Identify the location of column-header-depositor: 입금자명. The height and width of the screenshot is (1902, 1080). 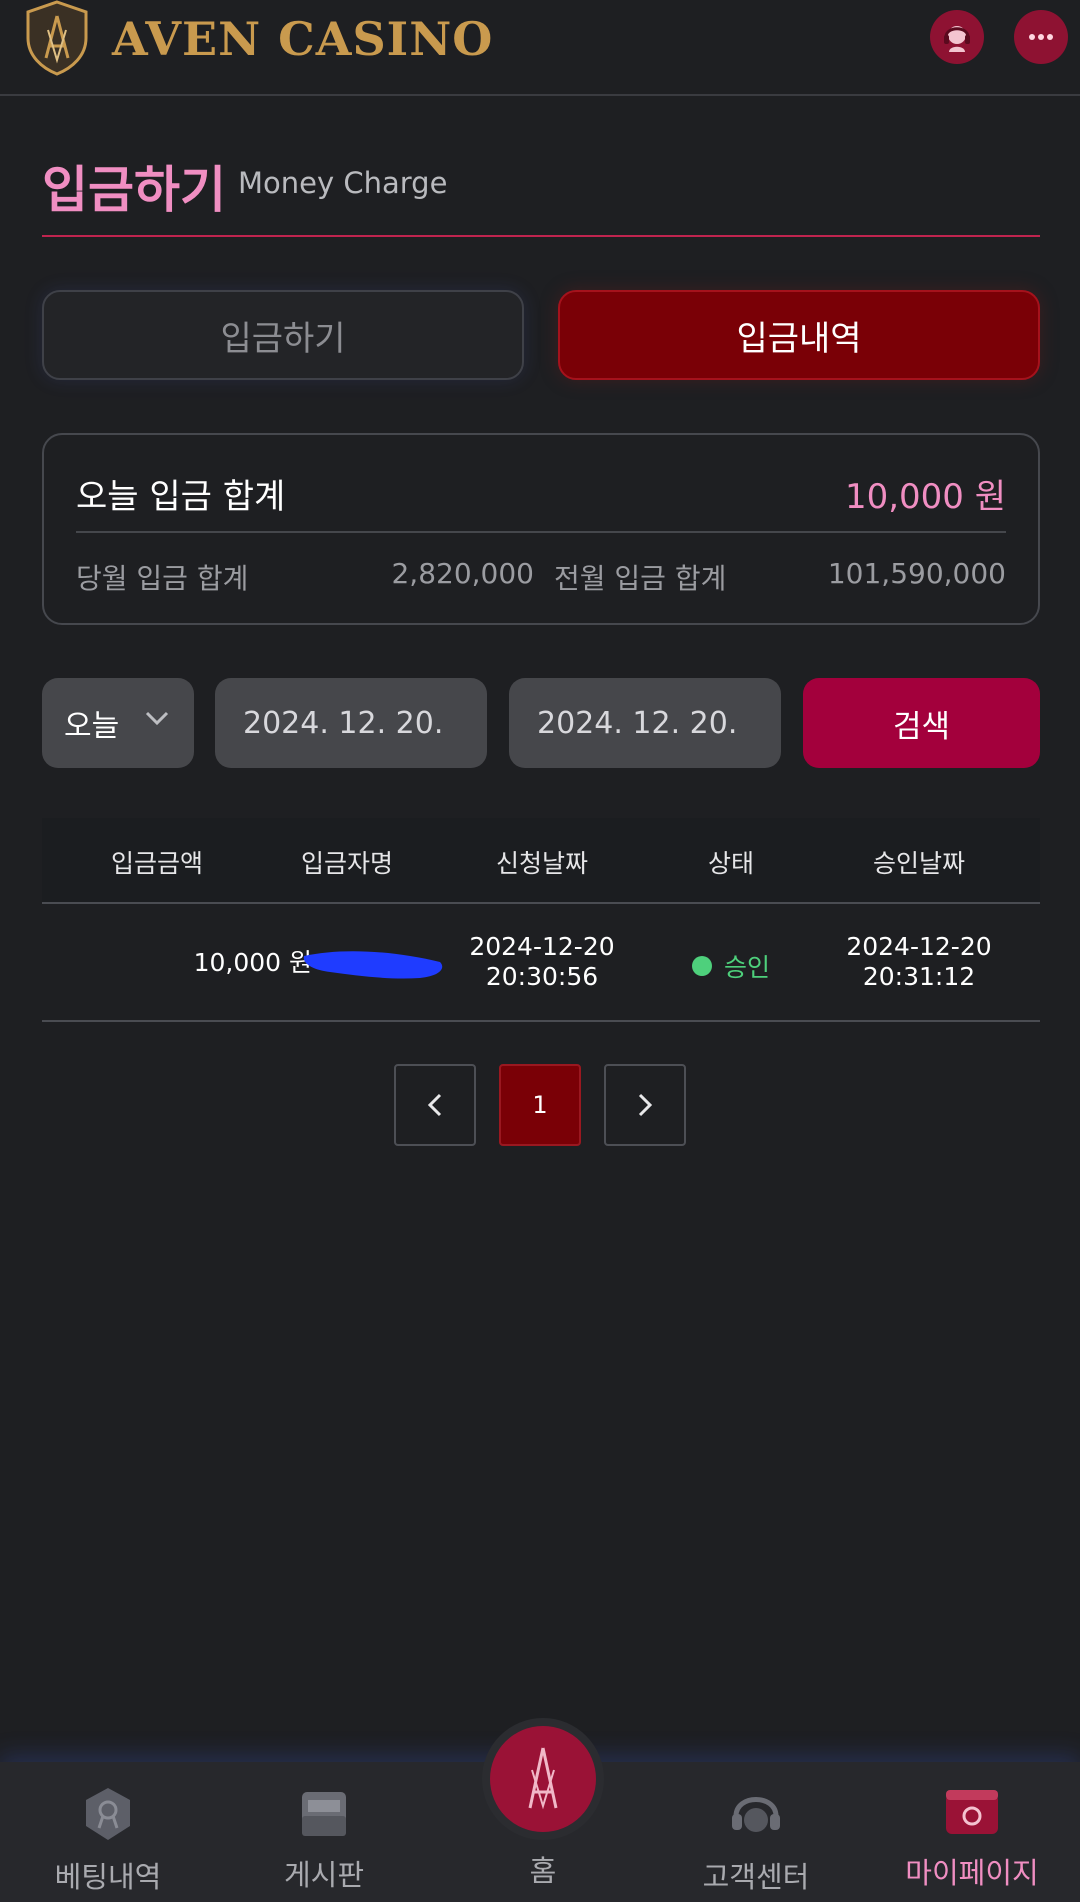
(346, 863).